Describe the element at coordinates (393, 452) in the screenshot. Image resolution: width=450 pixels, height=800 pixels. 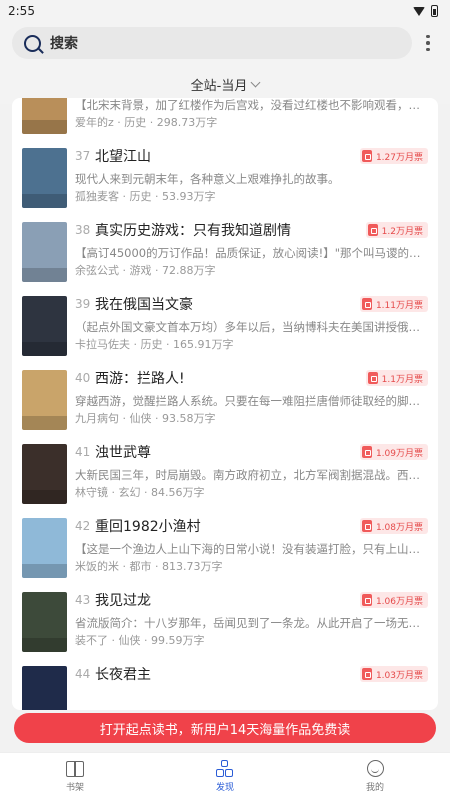
I see `monthly-ticket-badge: 1.09万月票` at that location.